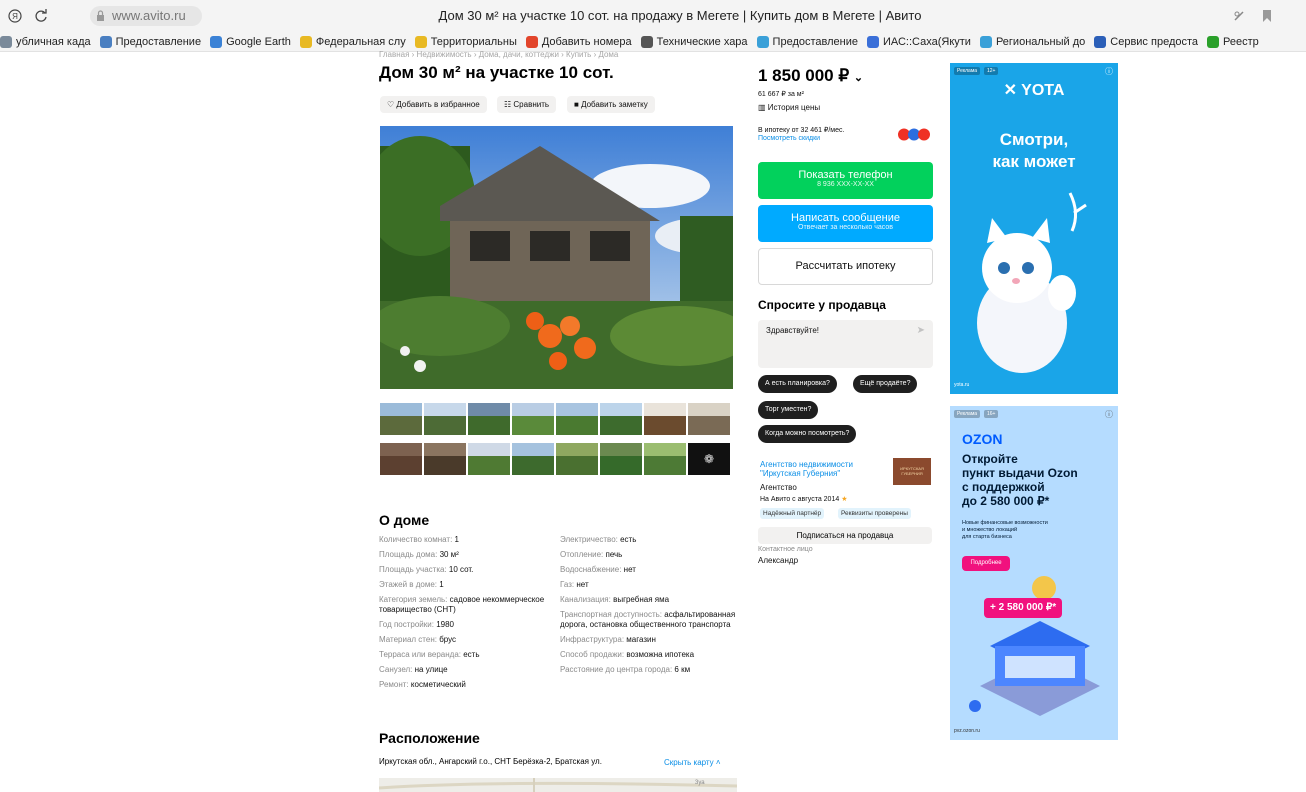  I want to click on about-heading: О доме, so click(404, 520).